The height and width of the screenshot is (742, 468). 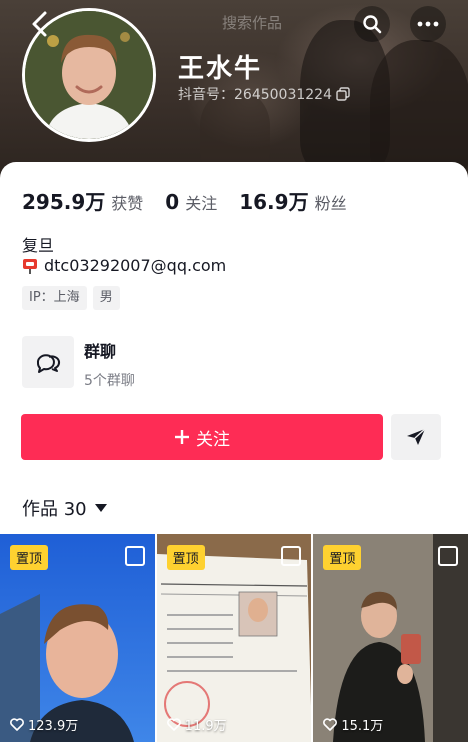 I want to click on video-tile: 置顶 11.9万, so click(x=234, y=638).